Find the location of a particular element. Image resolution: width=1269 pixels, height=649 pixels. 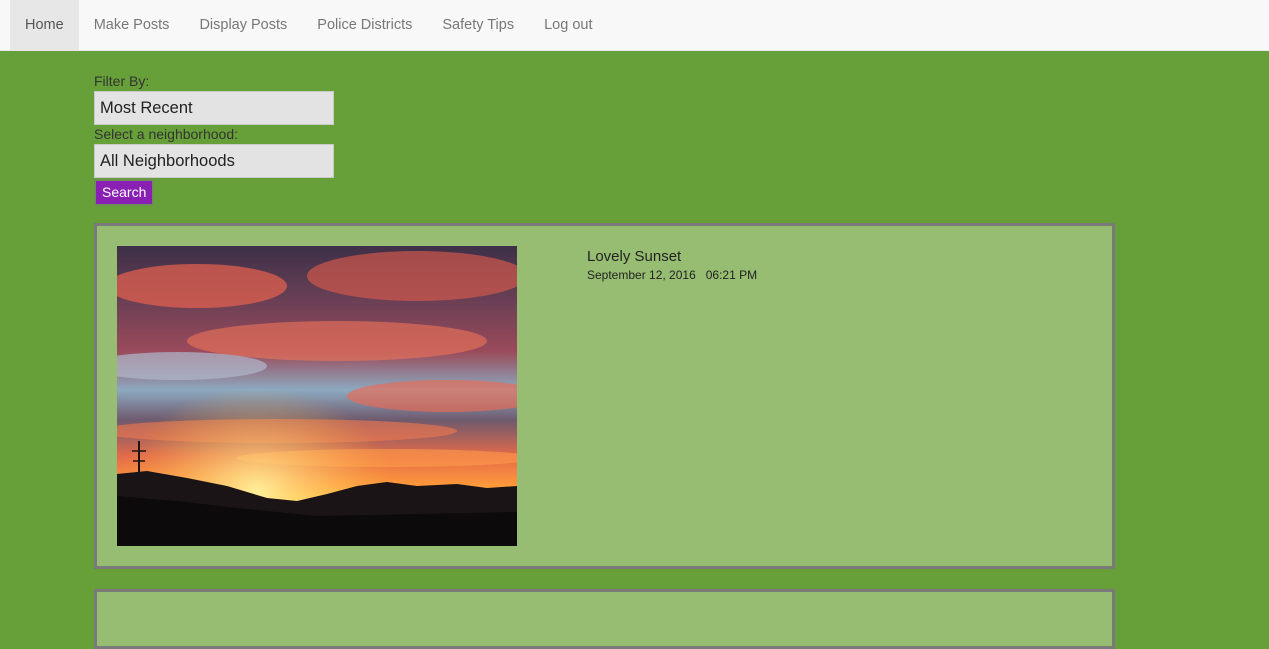

nav-item-log-out: Log out is located at coordinates (568, 25).